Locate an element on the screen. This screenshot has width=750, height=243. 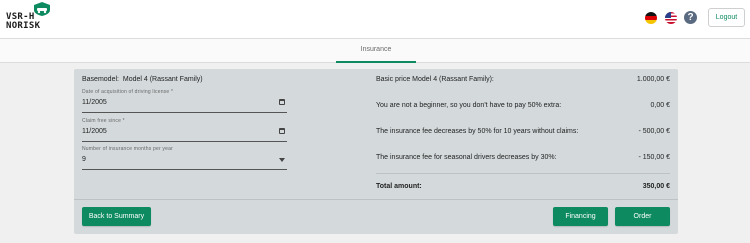
flag-us-icon is located at coordinates (671, 18).